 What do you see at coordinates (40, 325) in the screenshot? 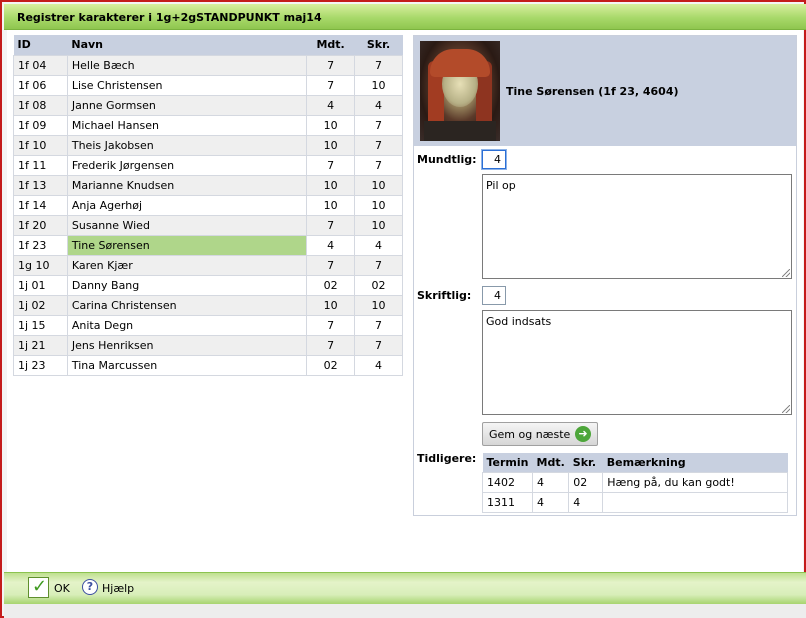
I see `cell-id: 1j 15` at bounding box center [40, 325].